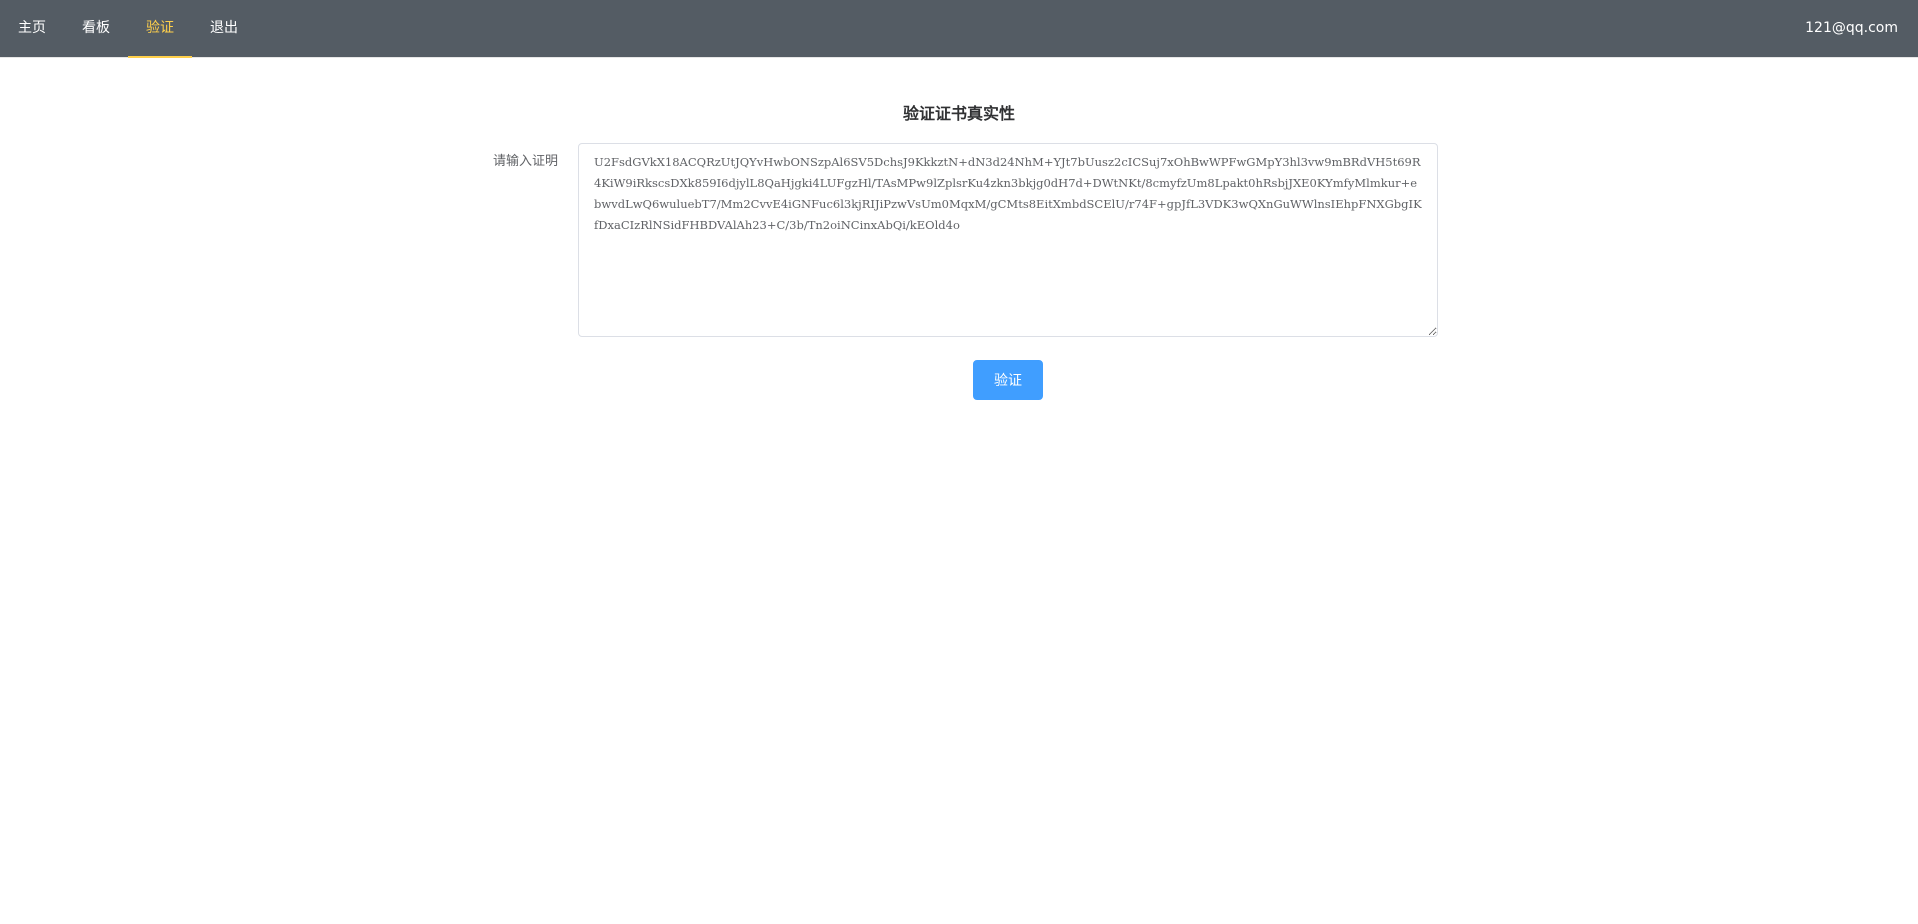  I want to click on certificate-field-label: 请输入证明, so click(525, 161).